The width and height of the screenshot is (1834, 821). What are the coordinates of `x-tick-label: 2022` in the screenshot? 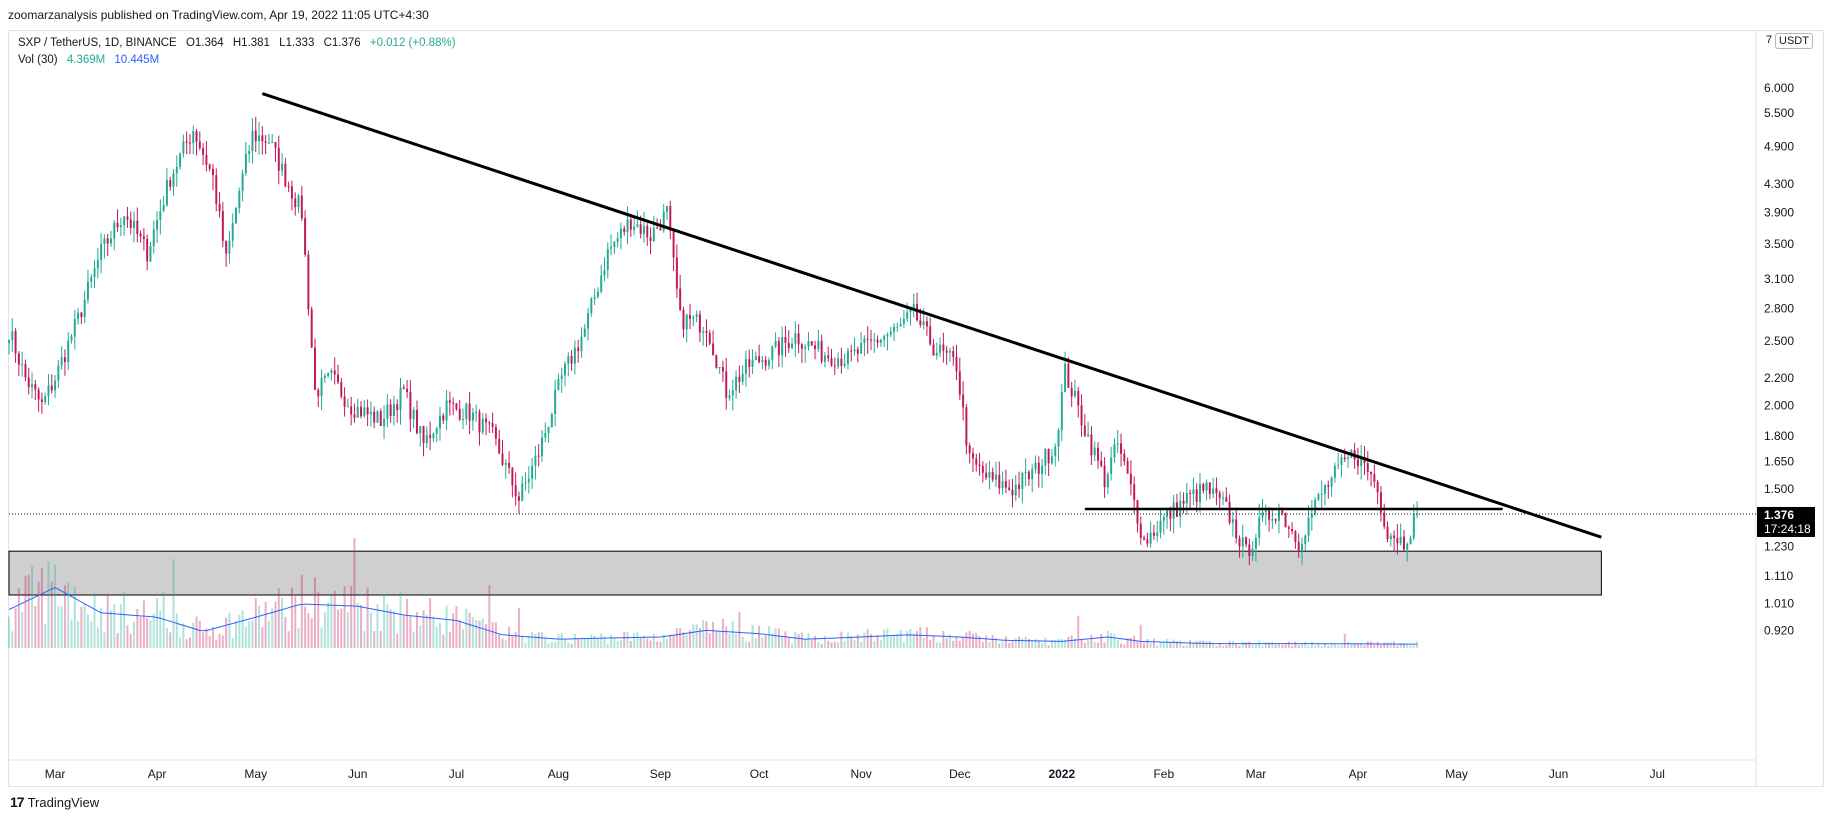 It's located at (1061, 774).